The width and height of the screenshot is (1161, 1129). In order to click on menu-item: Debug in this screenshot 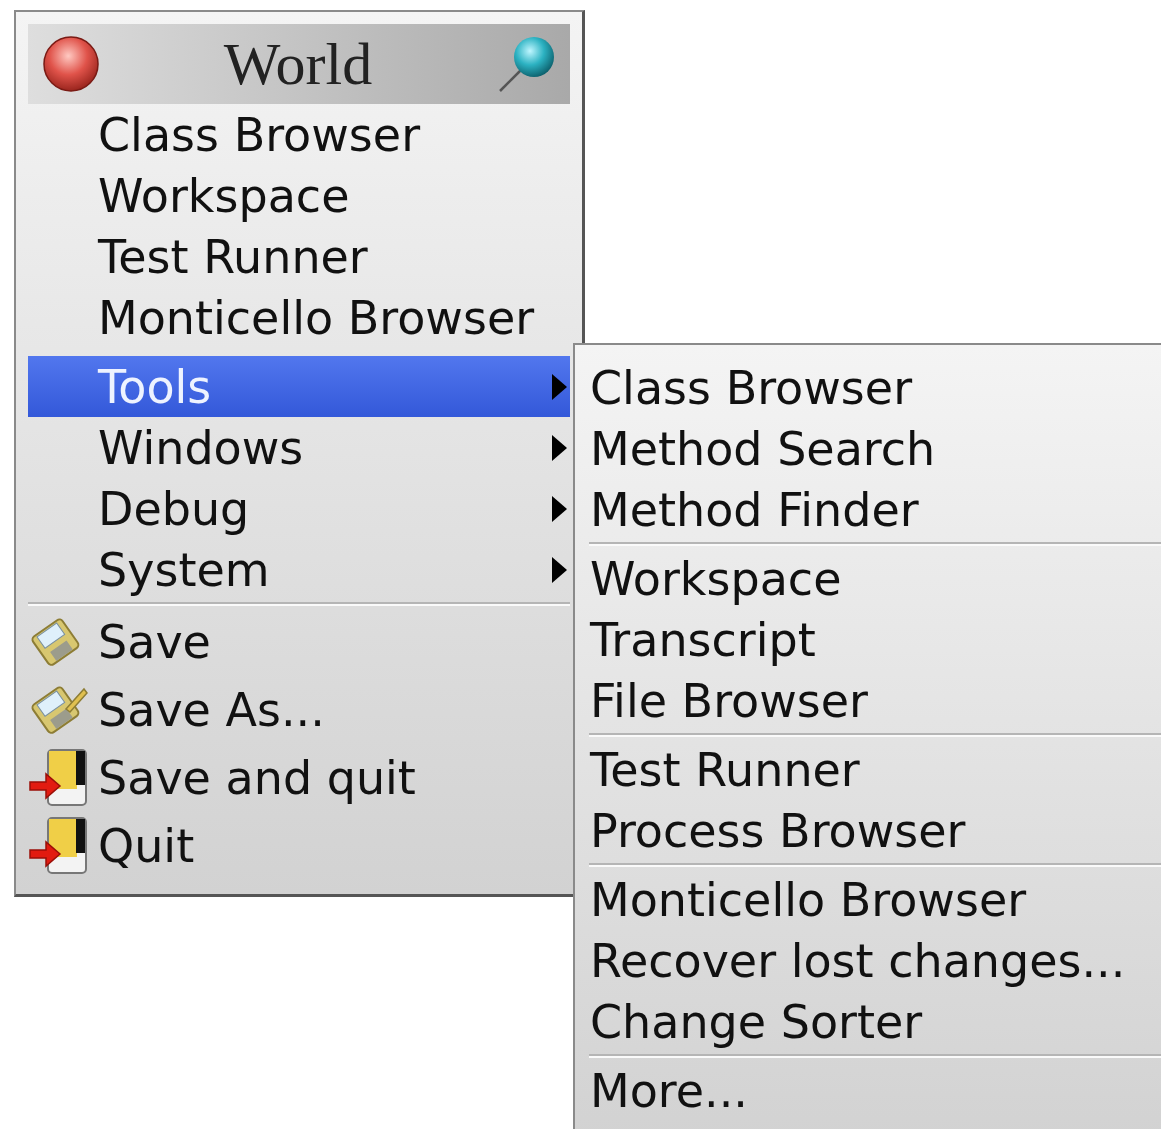, I will do `click(299, 508)`.